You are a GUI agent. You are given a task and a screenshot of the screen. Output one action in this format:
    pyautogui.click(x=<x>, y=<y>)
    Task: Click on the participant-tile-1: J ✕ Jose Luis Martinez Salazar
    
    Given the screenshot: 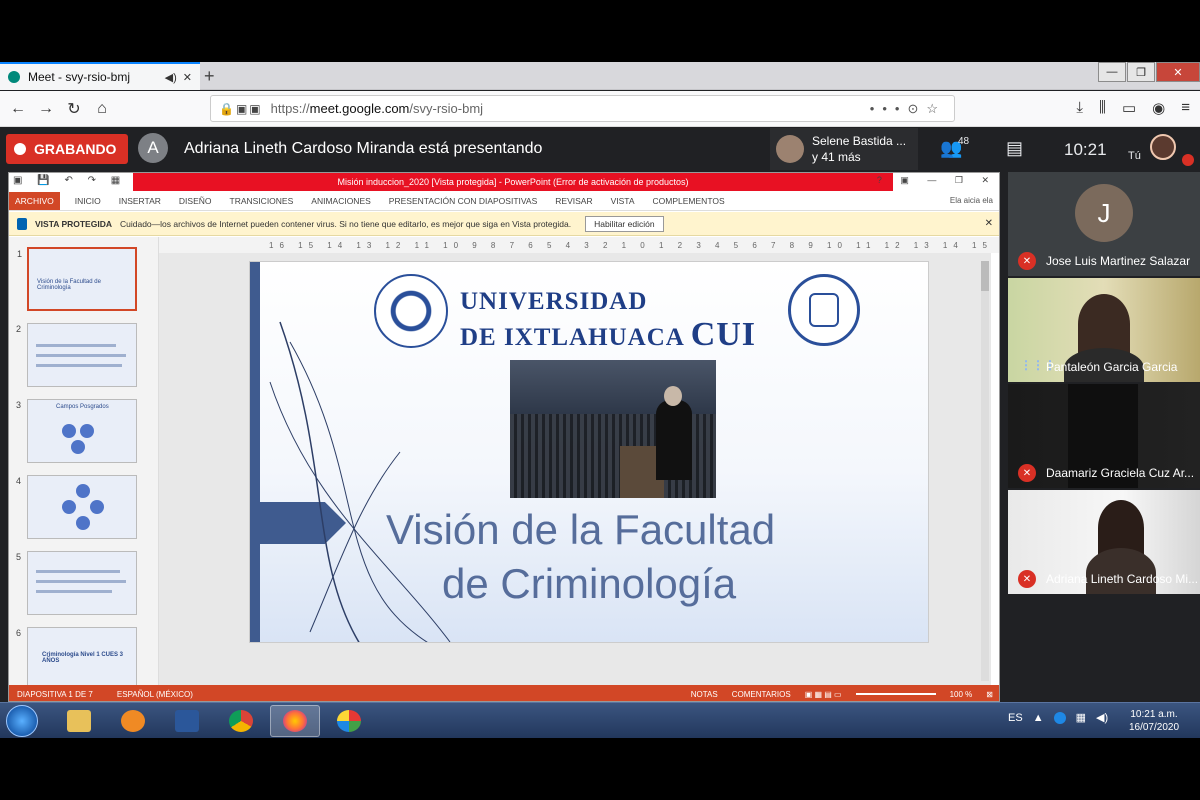 What is the action you would take?
    pyautogui.click(x=1104, y=224)
    